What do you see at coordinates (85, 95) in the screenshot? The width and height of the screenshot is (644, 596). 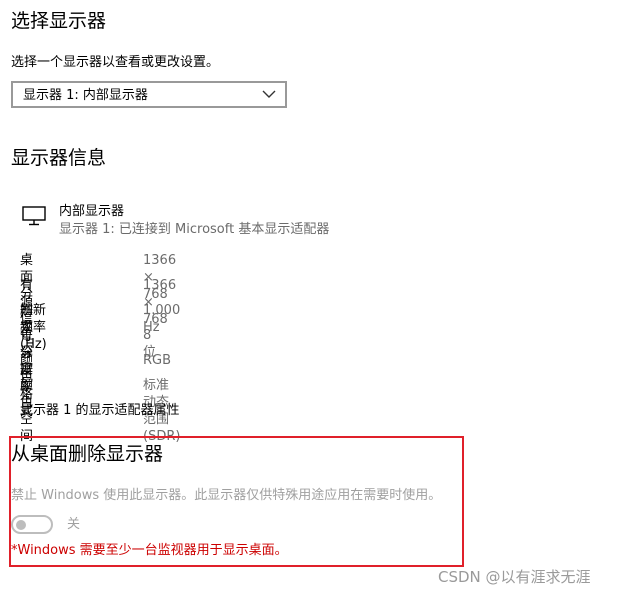 I see `display-dropdown-value: 显示器 1: 内部显示器` at bounding box center [85, 95].